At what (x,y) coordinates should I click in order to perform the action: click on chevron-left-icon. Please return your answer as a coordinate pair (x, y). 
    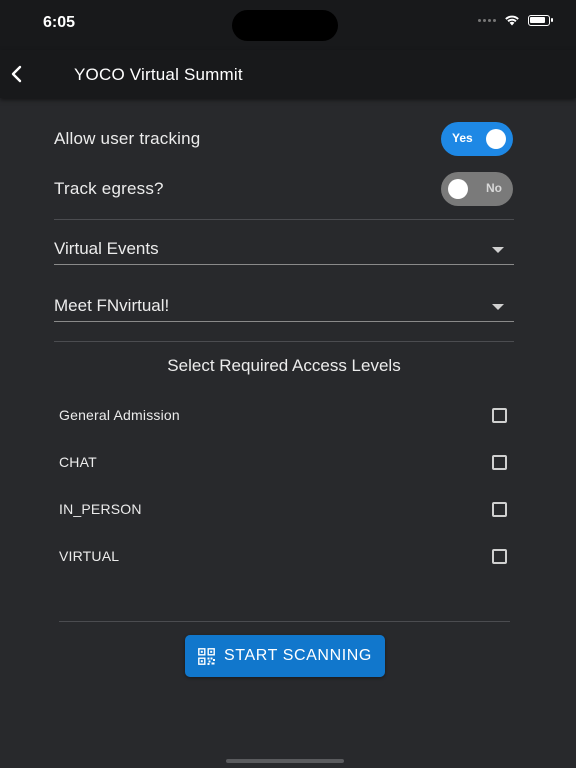
    Looking at the image, I should click on (16, 74).